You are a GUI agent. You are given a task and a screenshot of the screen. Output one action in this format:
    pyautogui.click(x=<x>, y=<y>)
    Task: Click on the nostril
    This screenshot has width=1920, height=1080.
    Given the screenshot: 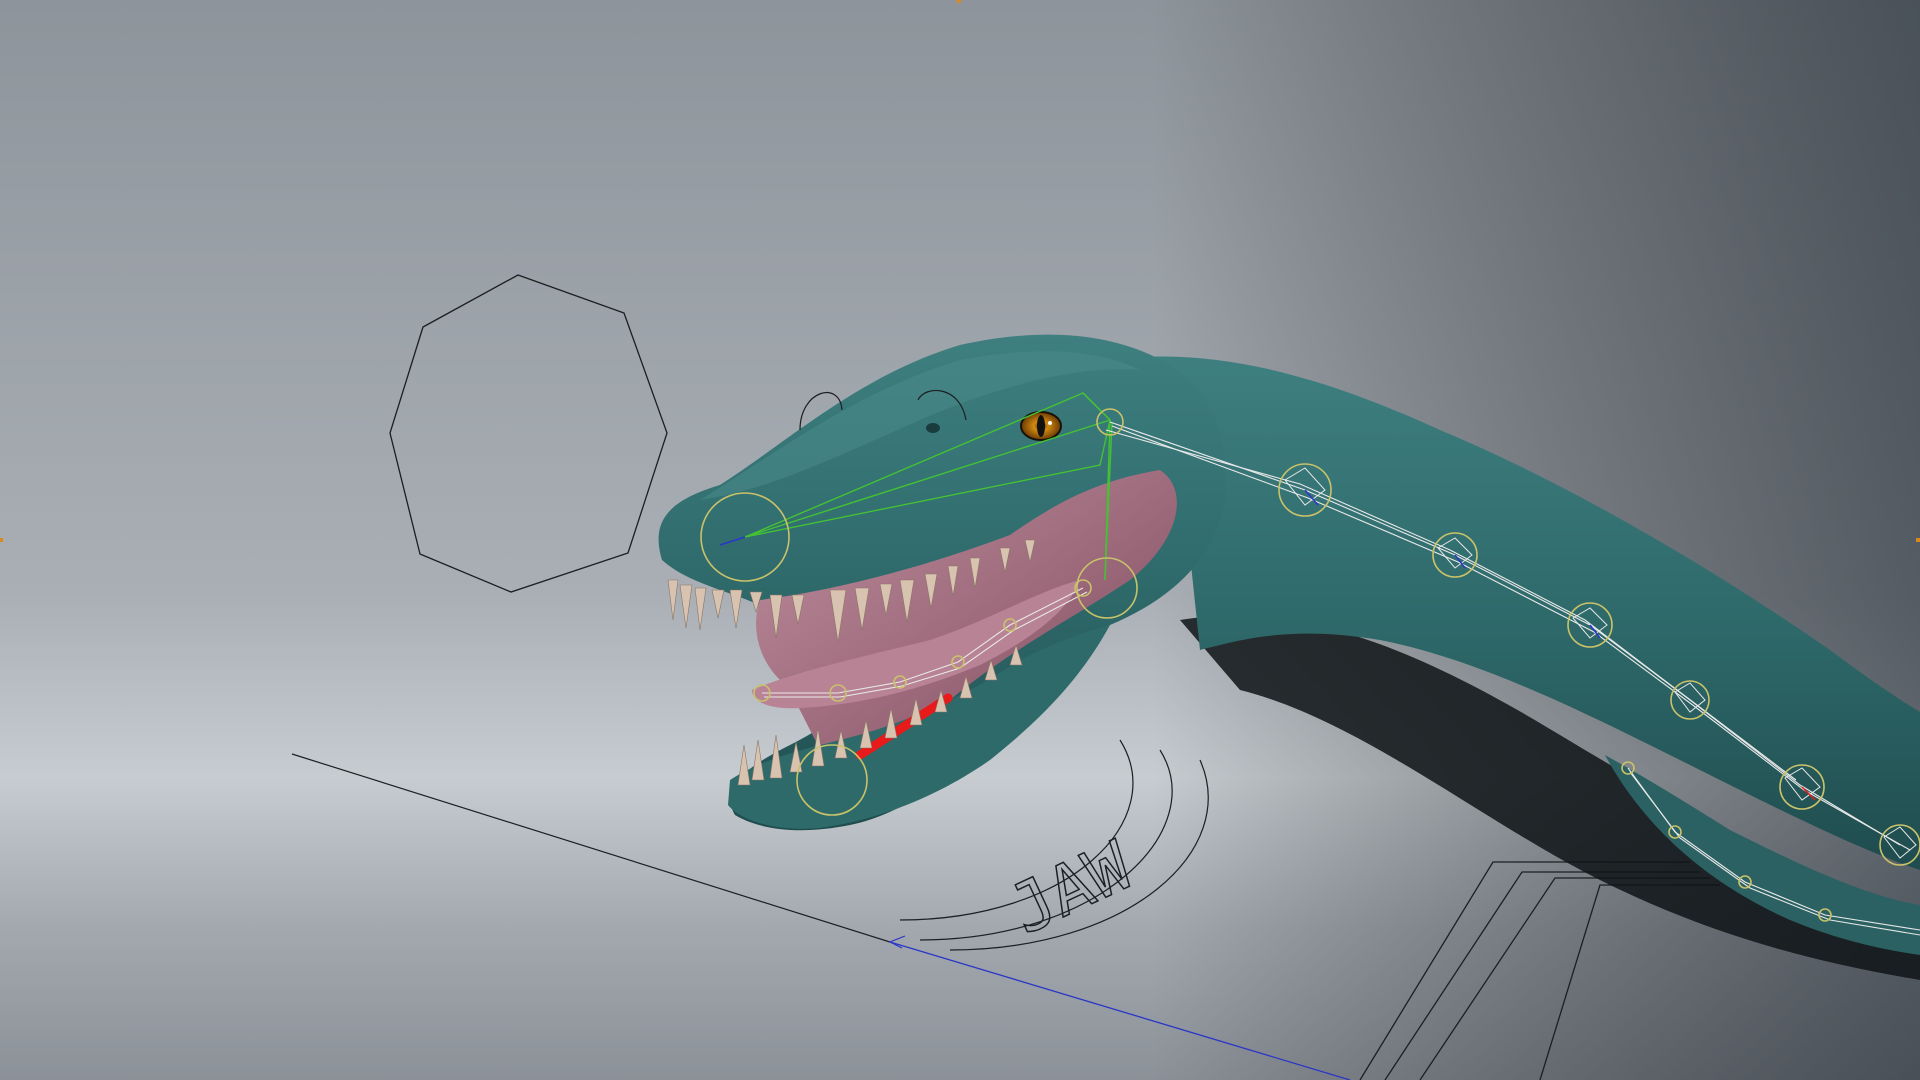 What is the action you would take?
    pyautogui.click(x=933, y=428)
    